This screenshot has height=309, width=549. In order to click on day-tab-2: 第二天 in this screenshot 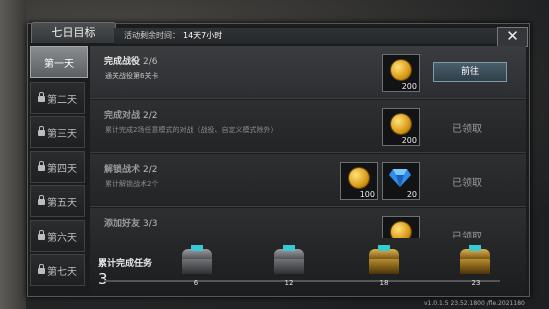, I will do `click(57, 98)`.